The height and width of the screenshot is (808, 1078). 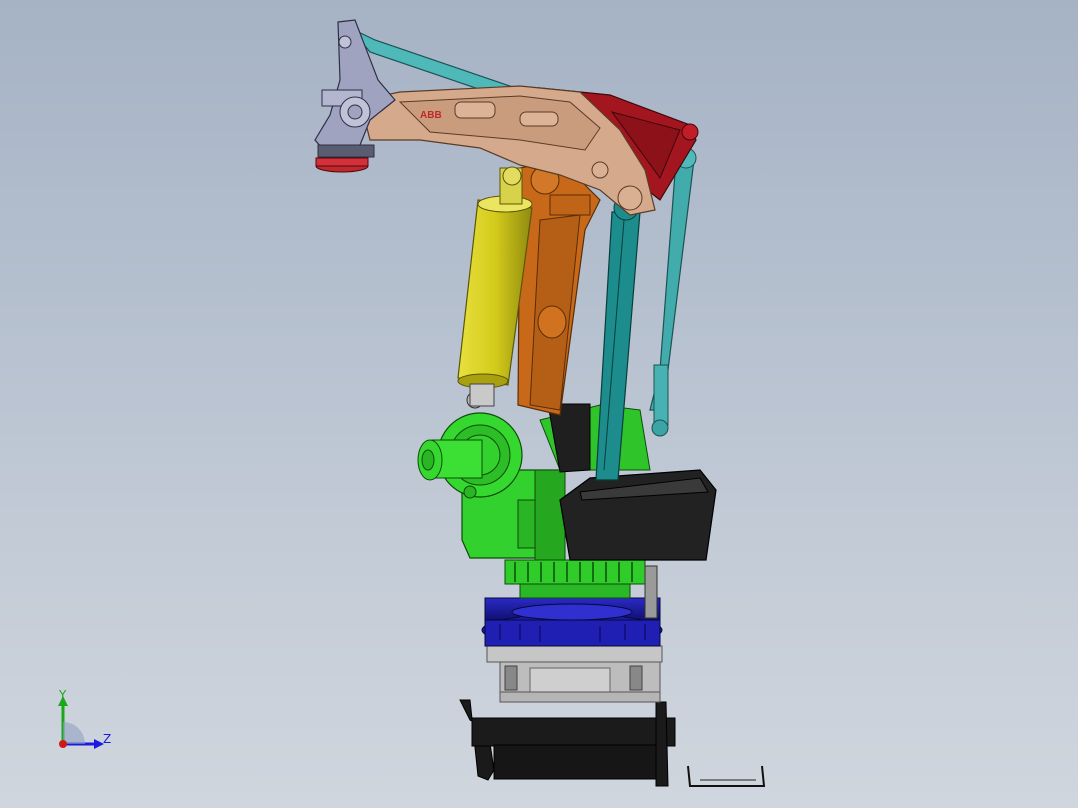 What do you see at coordinates (74, 733) in the screenshot?
I see `xy-plane-indicator` at bounding box center [74, 733].